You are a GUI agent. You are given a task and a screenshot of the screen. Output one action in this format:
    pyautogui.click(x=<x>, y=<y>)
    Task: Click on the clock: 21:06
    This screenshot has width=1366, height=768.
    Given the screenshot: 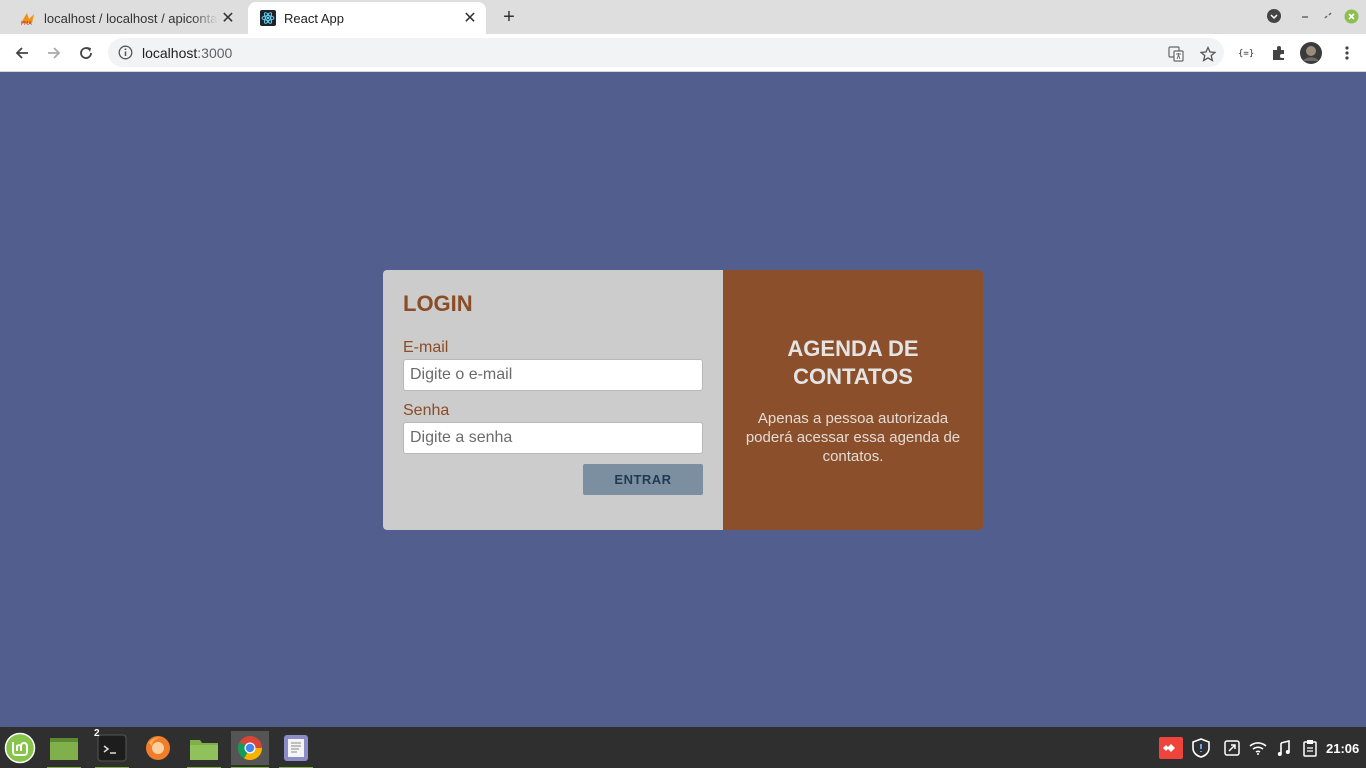 What is the action you would take?
    pyautogui.click(x=1342, y=748)
    